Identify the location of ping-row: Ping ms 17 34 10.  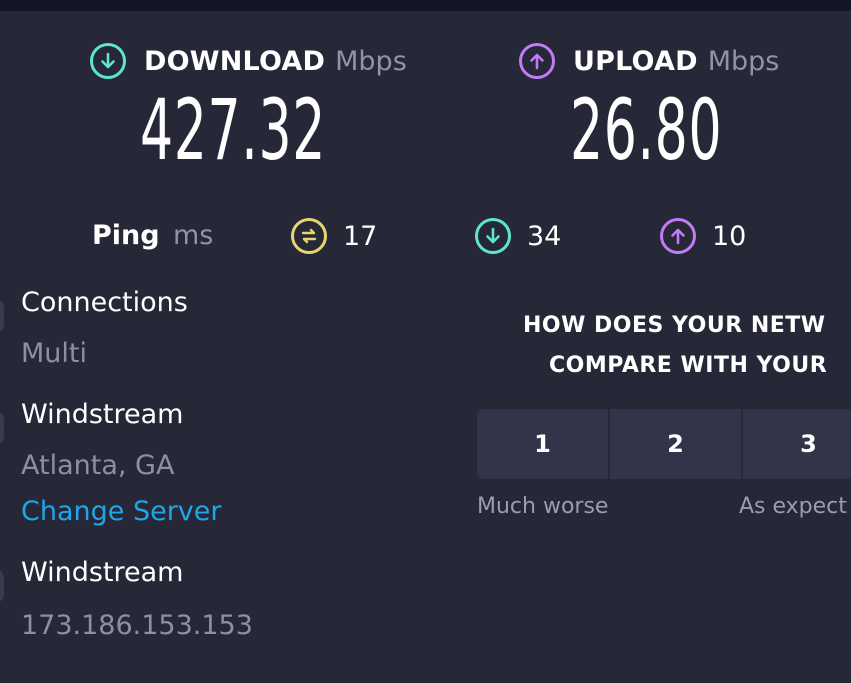
(425, 236).